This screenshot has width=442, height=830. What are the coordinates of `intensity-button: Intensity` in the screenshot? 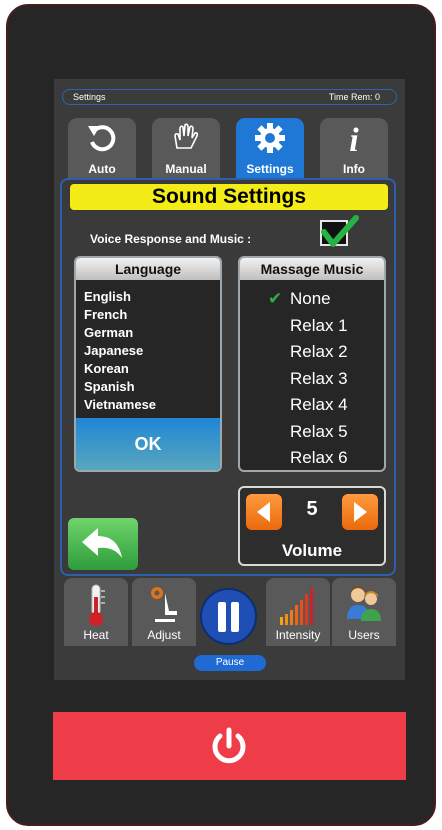 It's located at (298, 612).